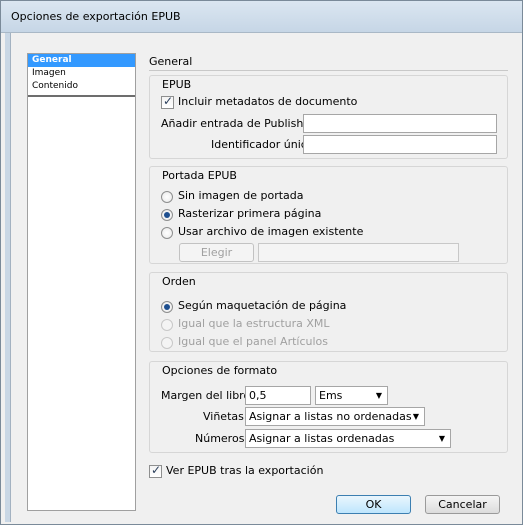 This screenshot has width=523, height=525. What do you see at coordinates (167, 325) in the screenshot?
I see `radio-xml-structure` at bounding box center [167, 325].